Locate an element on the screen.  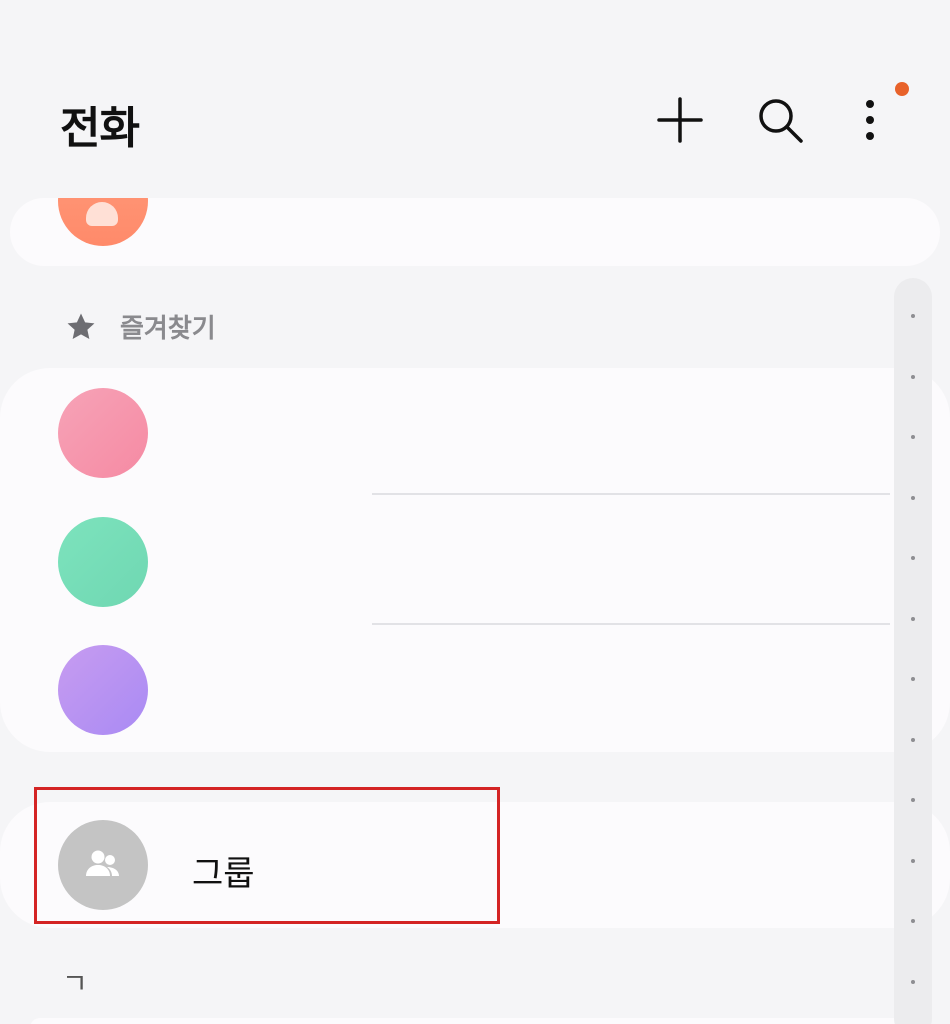
fast-scroll-index is located at coordinates (913, 651).